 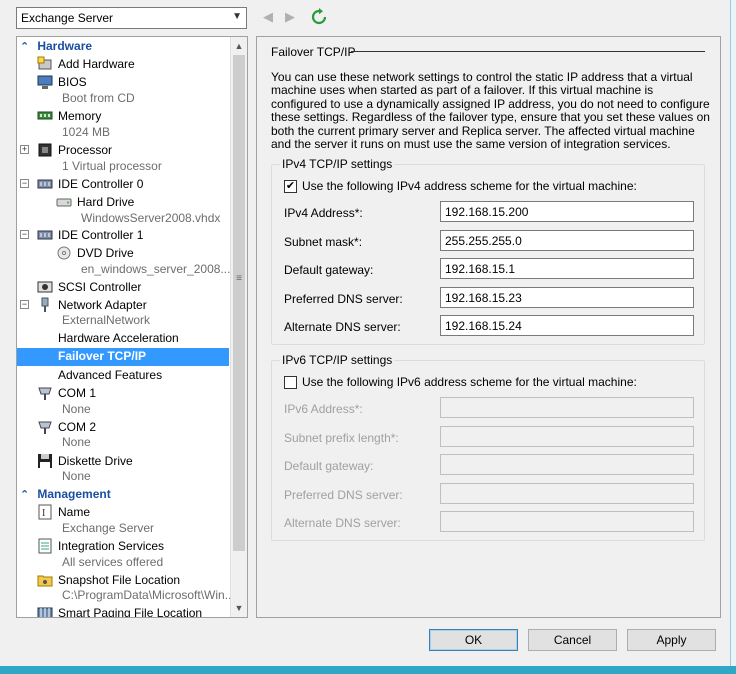 I want to click on network-adapter-icon, so click(x=45, y=305).